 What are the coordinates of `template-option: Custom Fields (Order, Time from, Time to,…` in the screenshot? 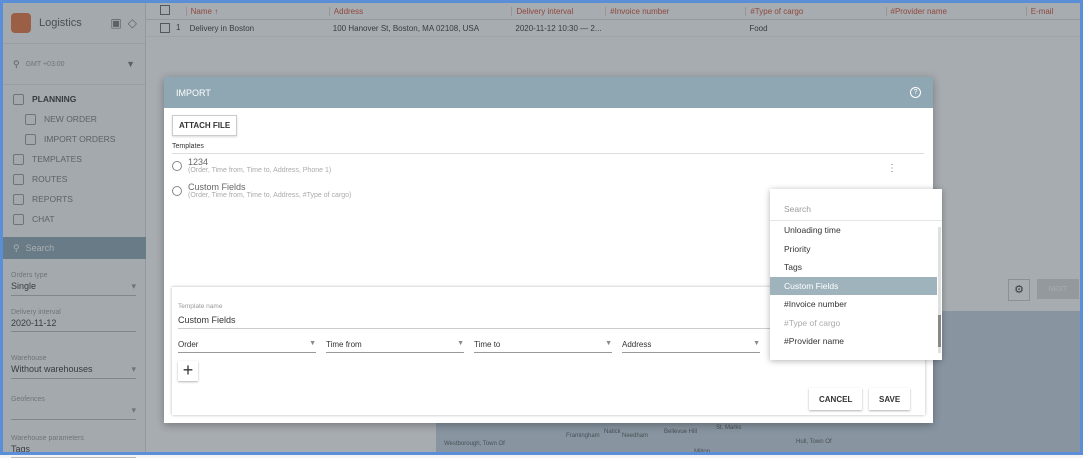 It's located at (261, 190).